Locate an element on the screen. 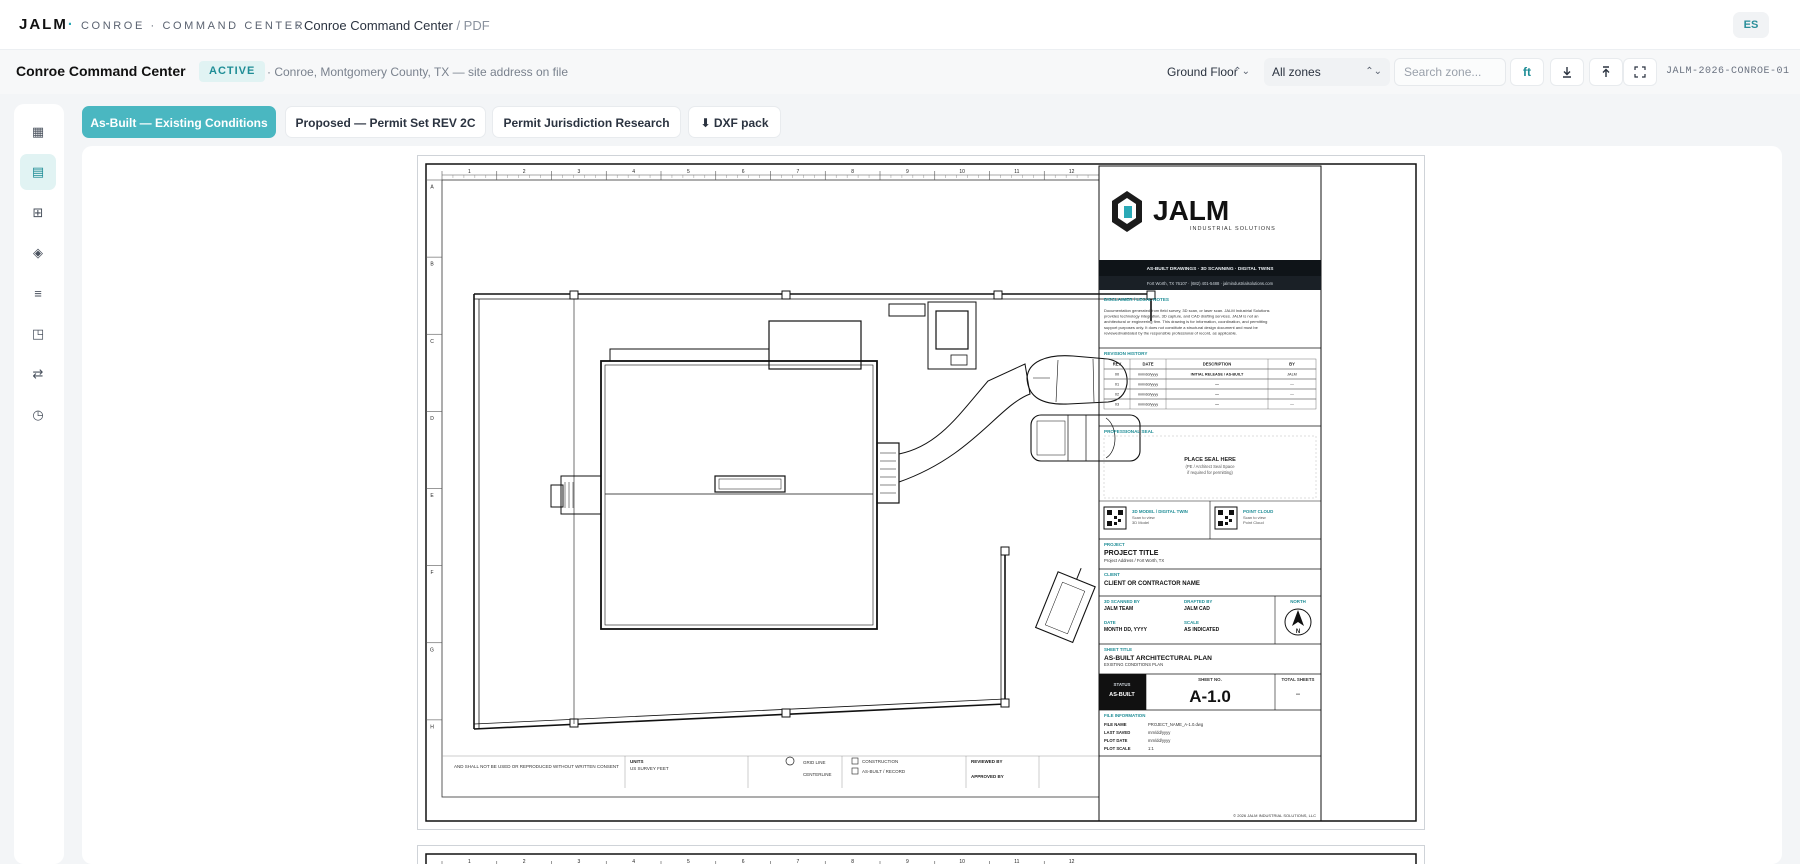 Image resolution: width=1800 pixels, height=864 pixels. reviewed-by: REVIEWED BY is located at coordinates (987, 761).